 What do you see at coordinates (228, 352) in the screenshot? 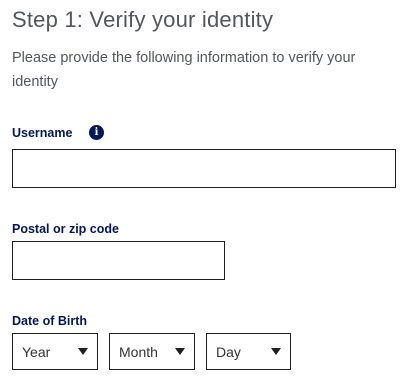
I see `day-select-value: Day` at bounding box center [228, 352].